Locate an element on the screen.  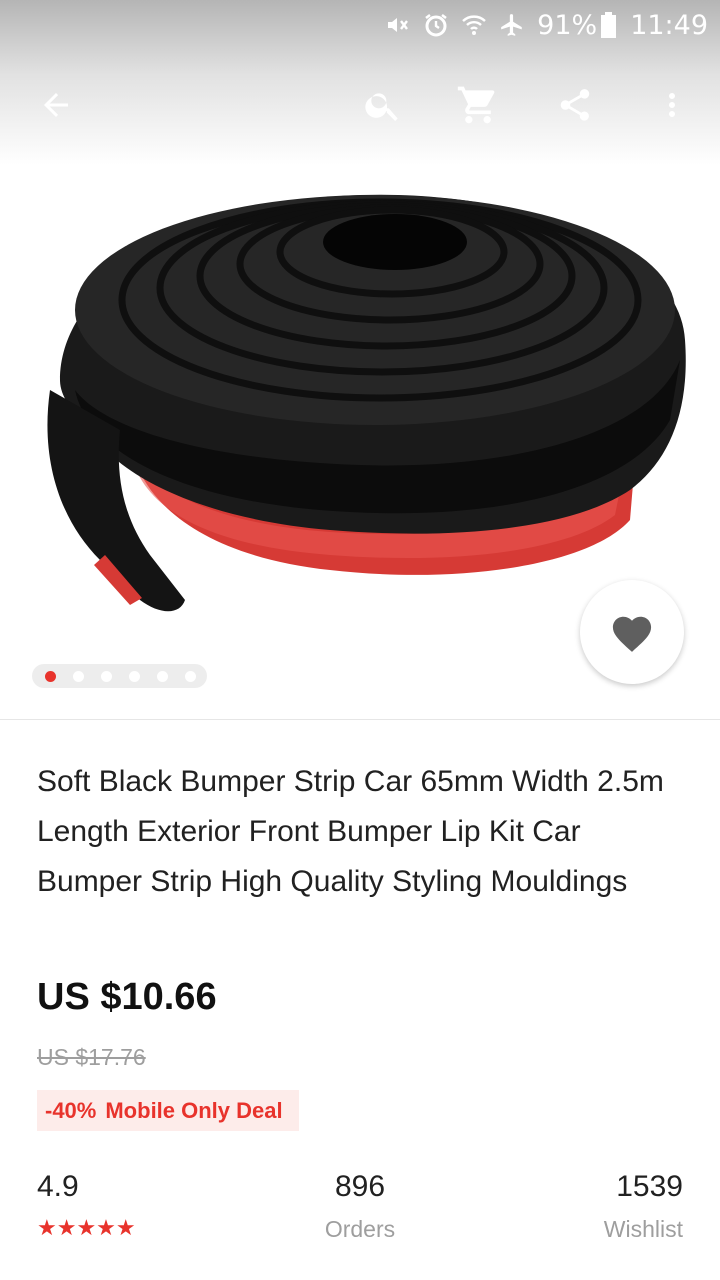
top-toolbar is located at coordinates (360, 105).